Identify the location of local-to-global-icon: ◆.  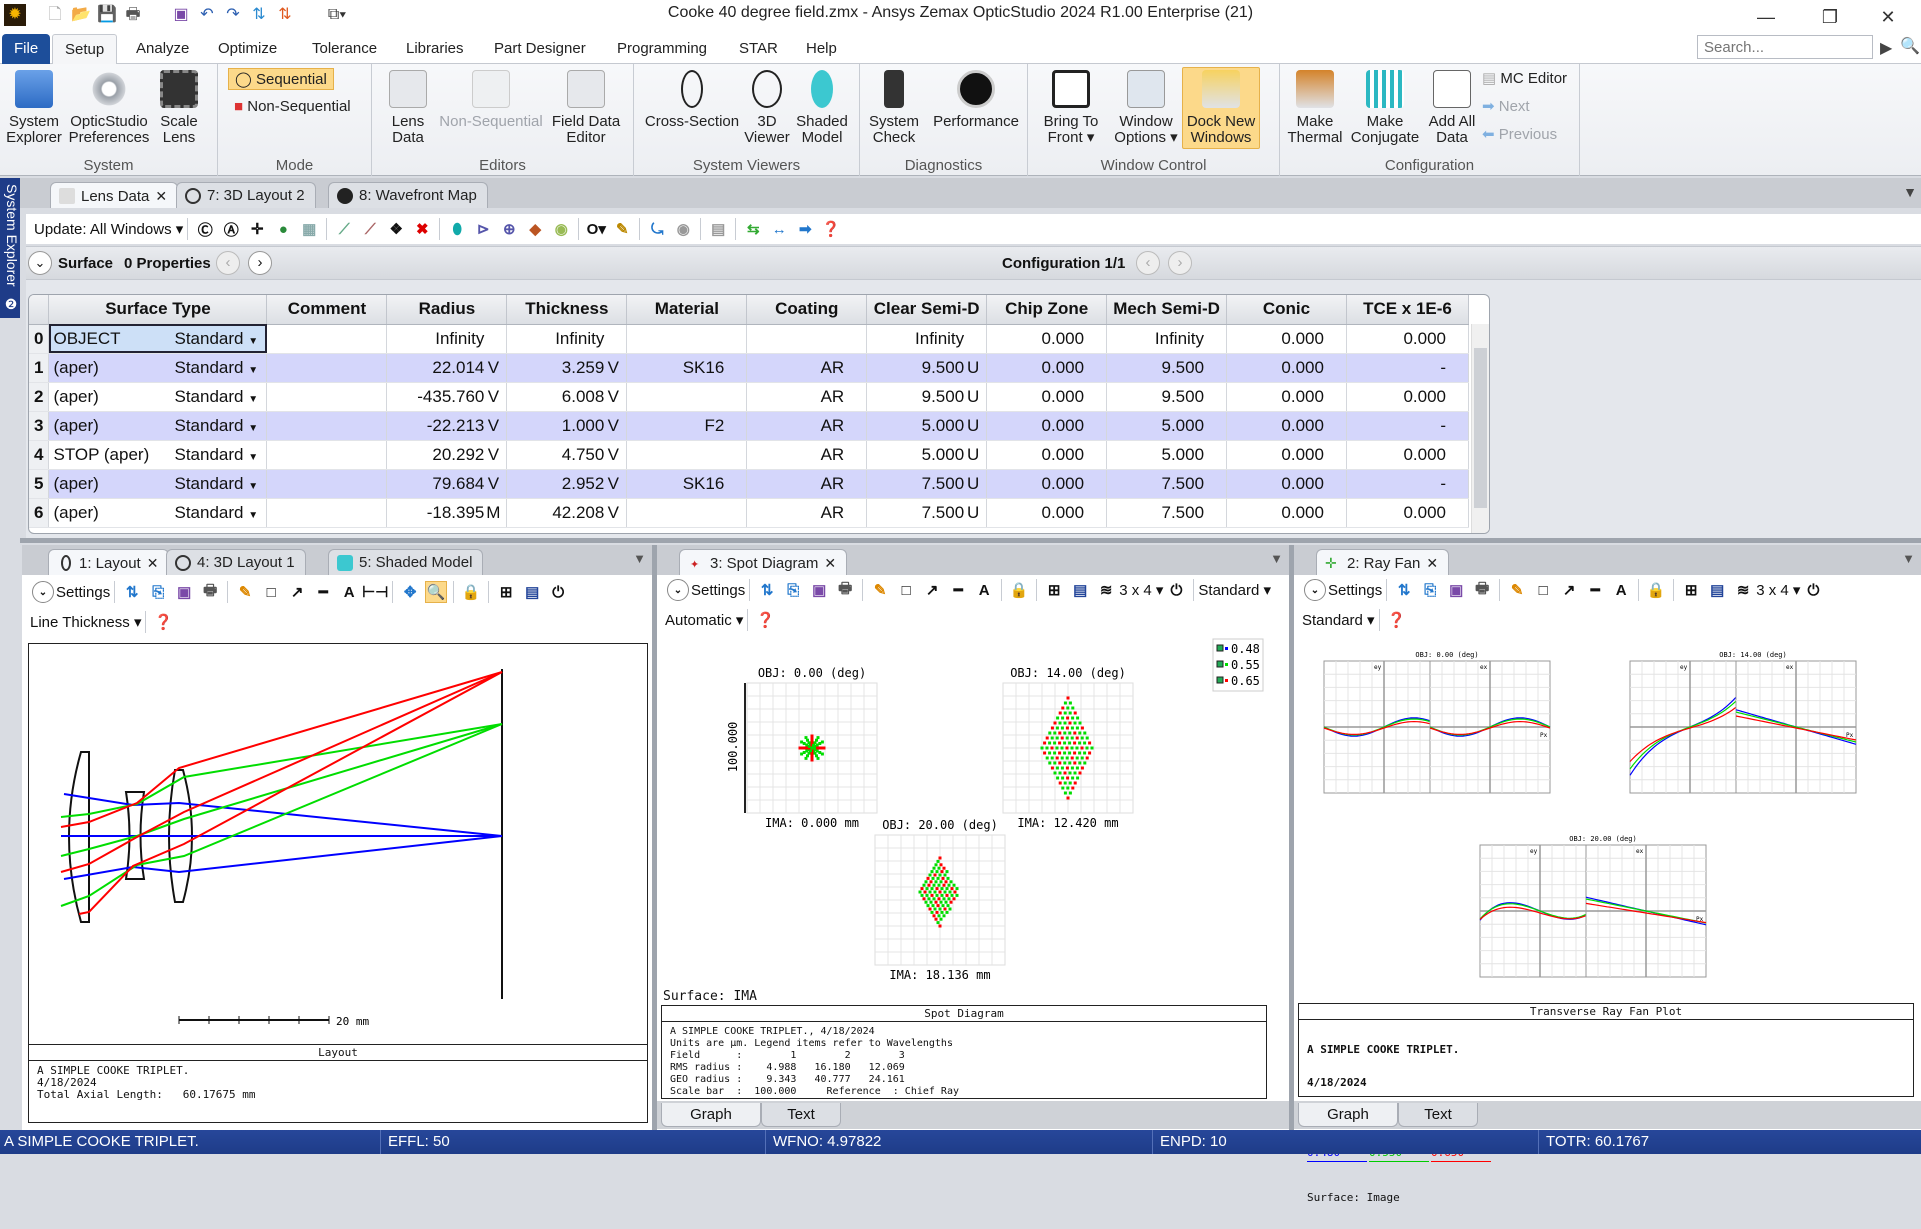
(535, 229).